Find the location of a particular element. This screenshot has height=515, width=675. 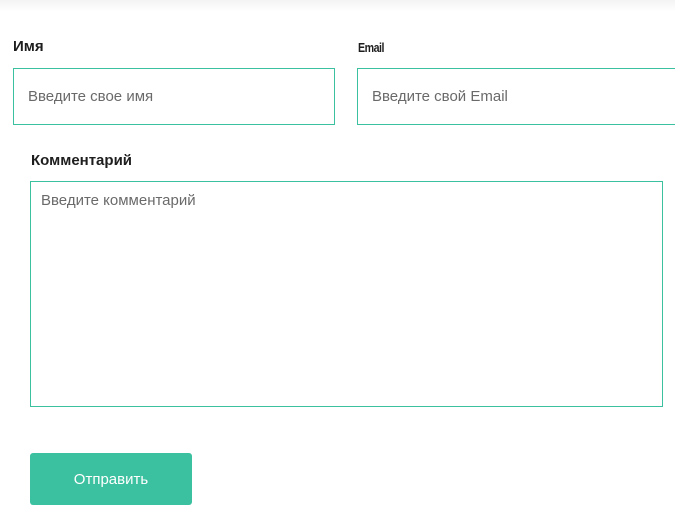

name-label: Имя is located at coordinates (28, 46).